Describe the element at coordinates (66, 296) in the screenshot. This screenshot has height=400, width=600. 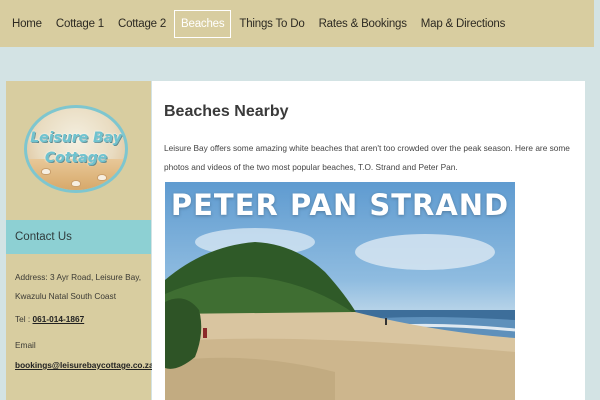
I see `address-line-2: Kwazulu Natal South Coast` at that location.